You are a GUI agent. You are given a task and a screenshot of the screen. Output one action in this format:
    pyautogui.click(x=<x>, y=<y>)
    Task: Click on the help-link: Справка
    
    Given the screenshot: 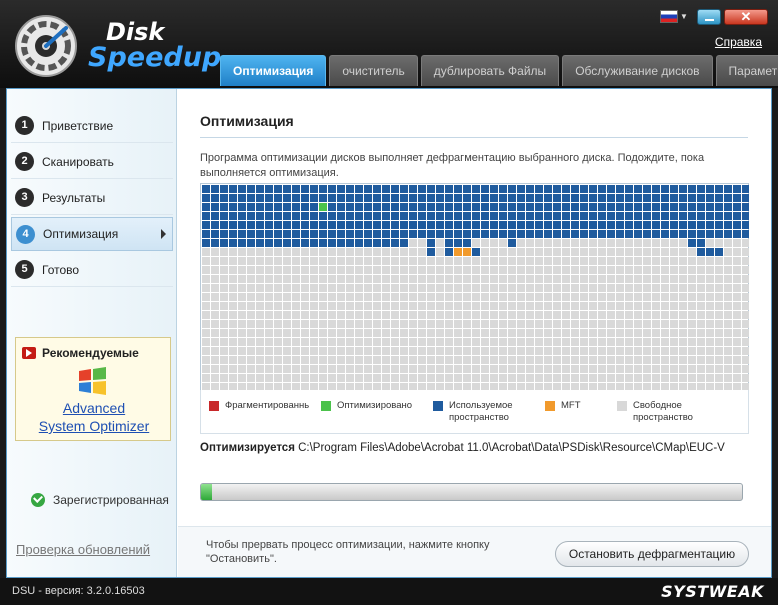 What is the action you would take?
    pyautogui.click(x=738, y=42)
    